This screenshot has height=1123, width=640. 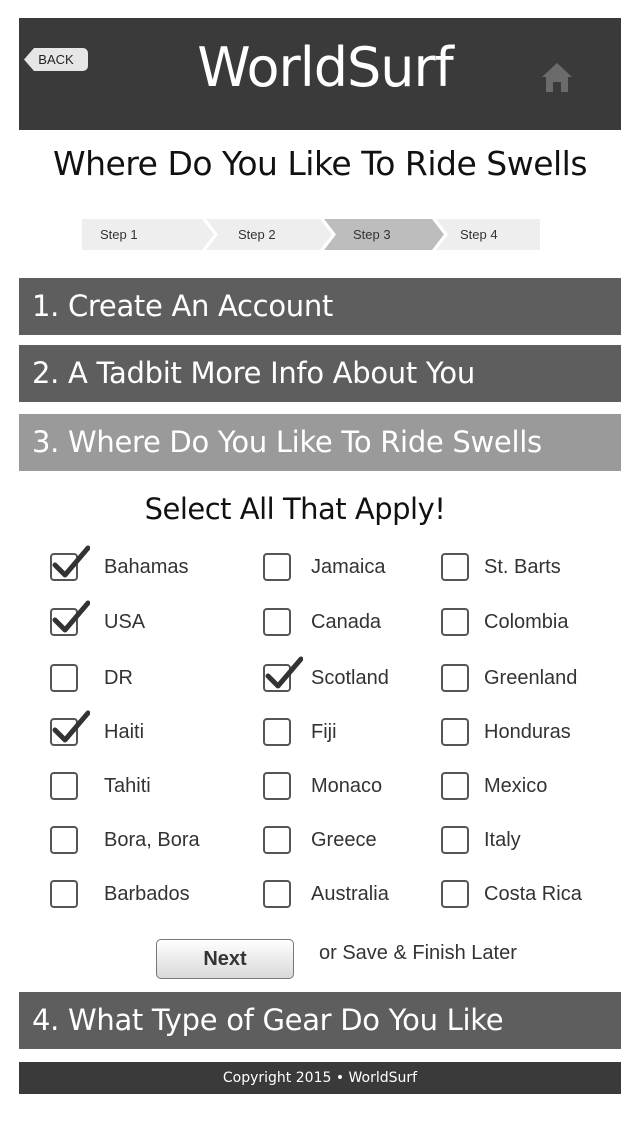 What do you see at coordinates (257, 234) in the screenshot?
I see `step-2: Step 2` at bounding box center [257, 234].